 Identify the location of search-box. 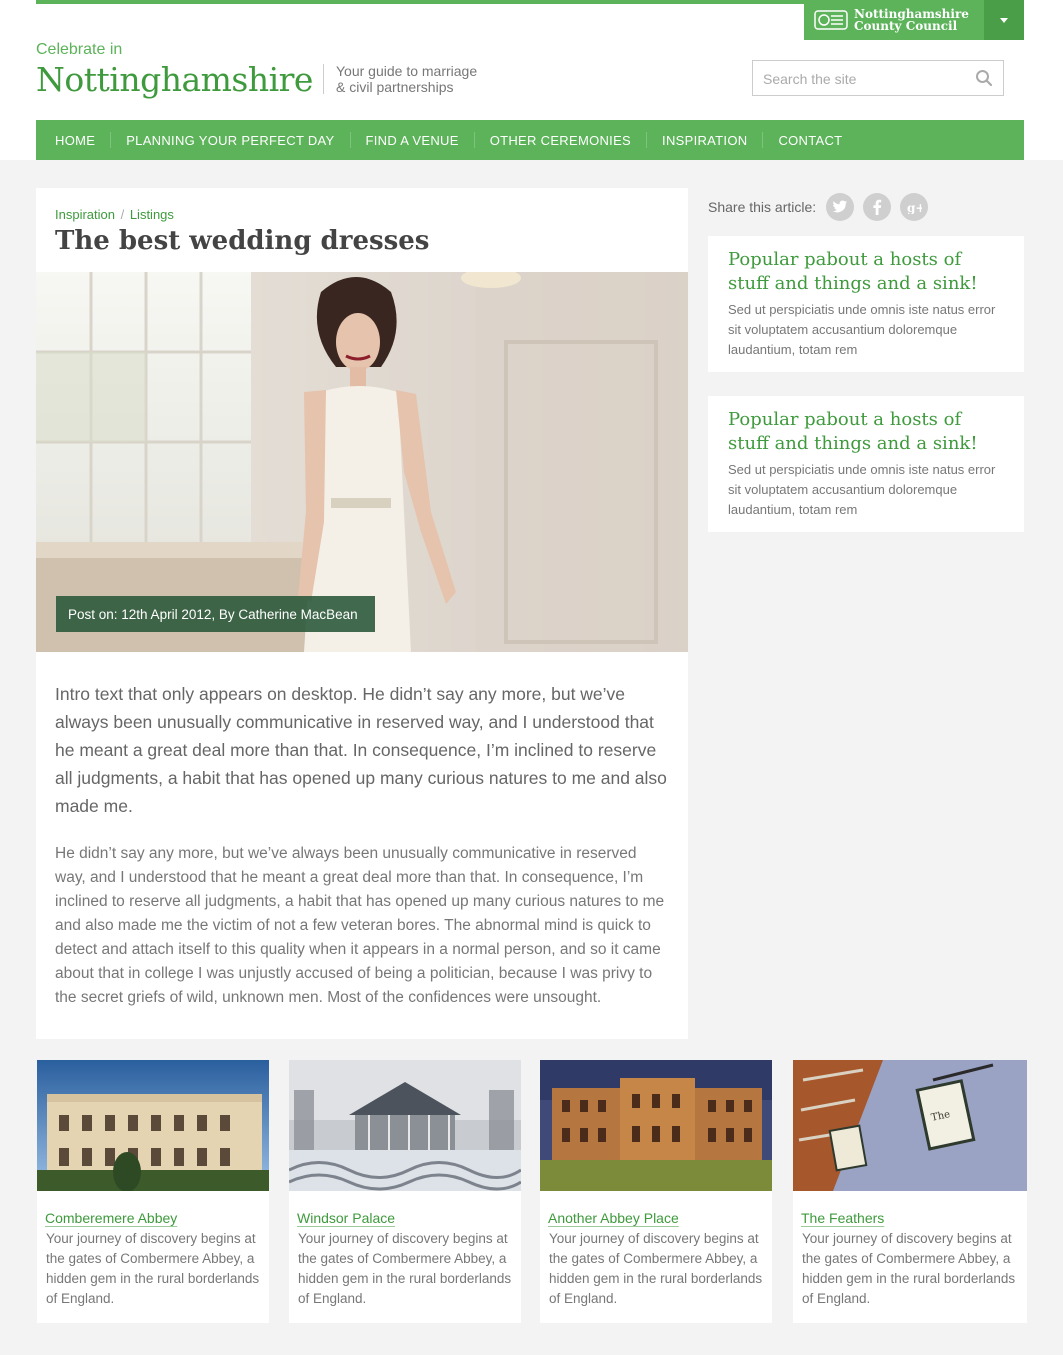
(878, 78).